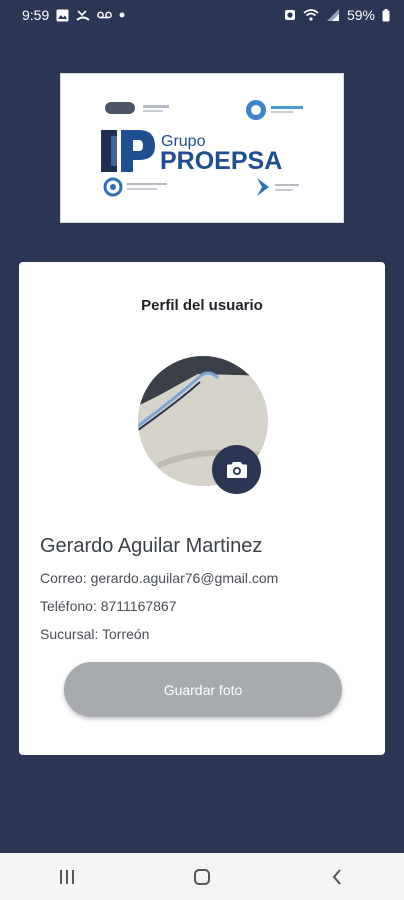 The height and width of the screenshot is (900, 404). What do you see at coordinates (95, 634) in the screenshot?
I see `user-branch: Sucursal: Torreón` at bounding box center [95, 634].